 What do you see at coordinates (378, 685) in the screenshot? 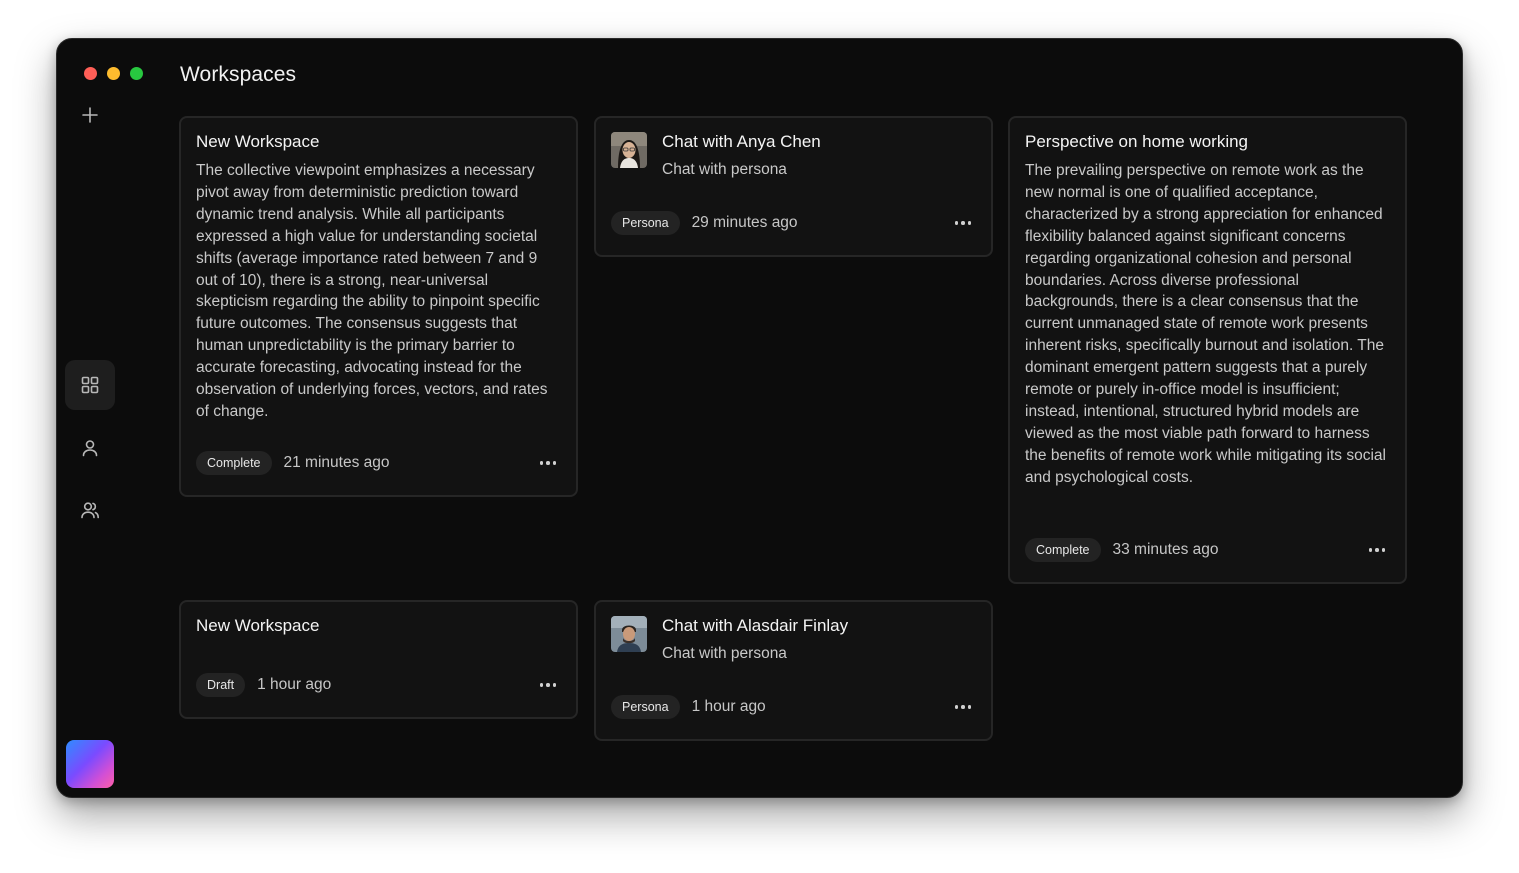
I see `card-footer: Draft 1 hour ago` at bounding box center [378, 685].